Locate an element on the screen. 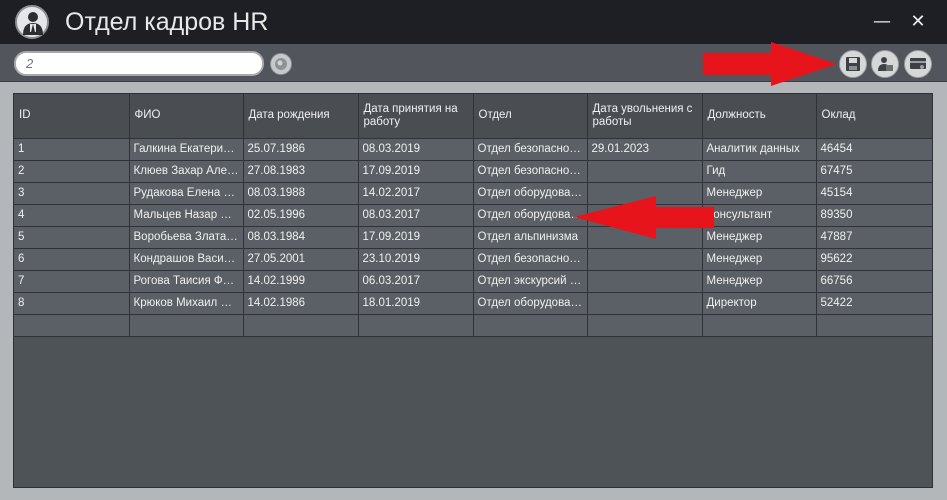 This screenshot has height=500, width=947. cell-id: 8 is located at coordinates (72, 303).